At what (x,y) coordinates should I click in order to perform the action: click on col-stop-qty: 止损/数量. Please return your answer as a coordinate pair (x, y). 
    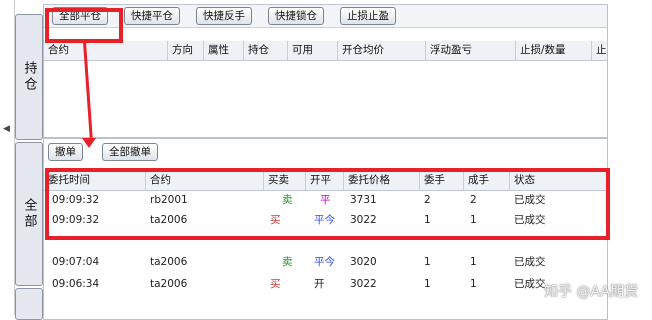
    Looking at the image, I should click on (554, 50).